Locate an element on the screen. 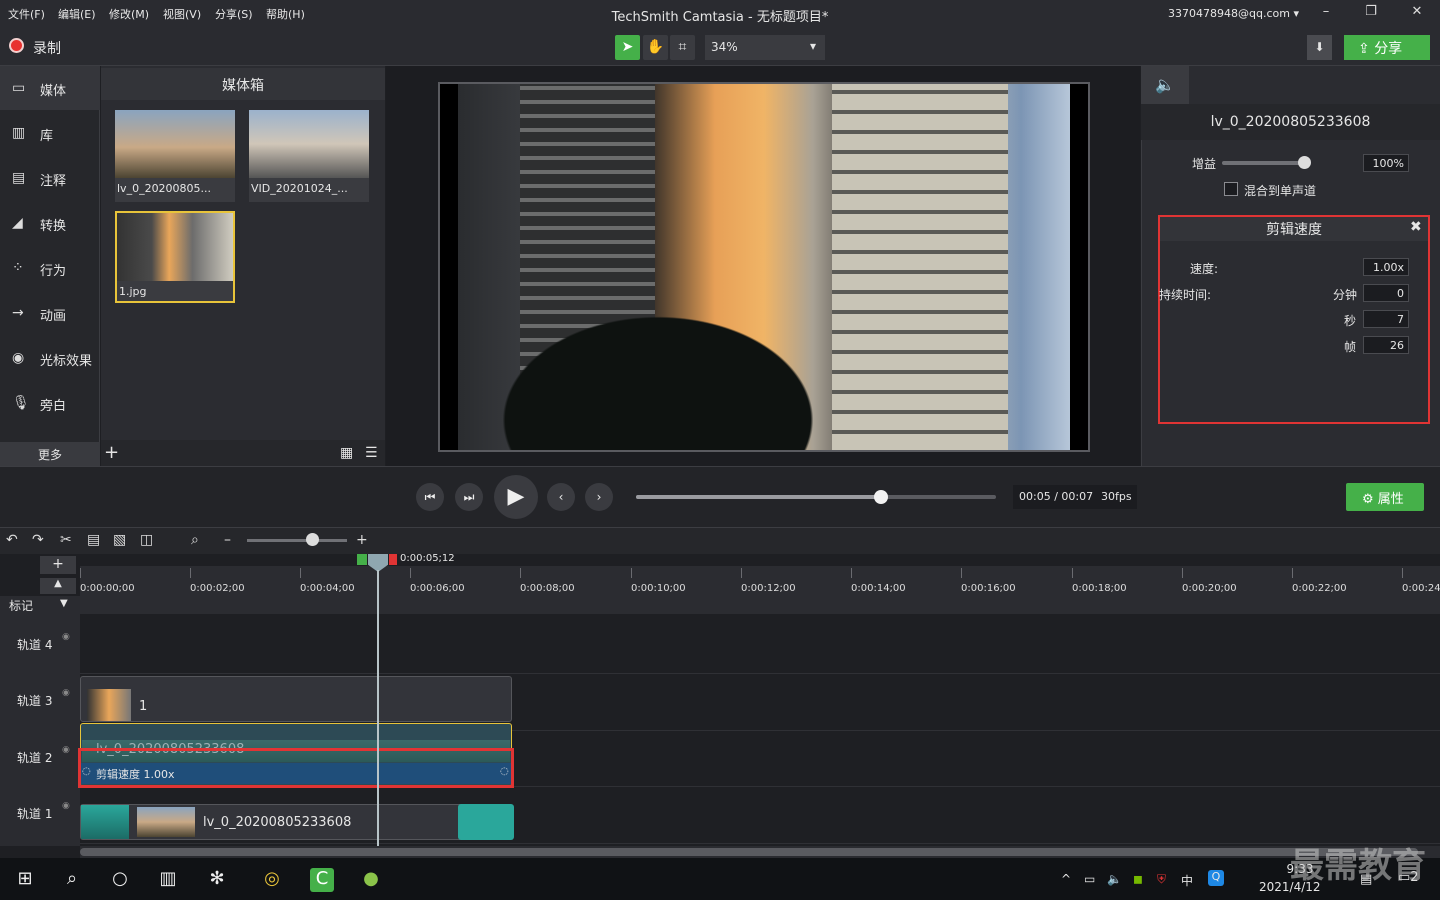 This screenshot has height=900, width=1440. video-clip: lv_0_20200805233608 is located at coordinates (296, 822).